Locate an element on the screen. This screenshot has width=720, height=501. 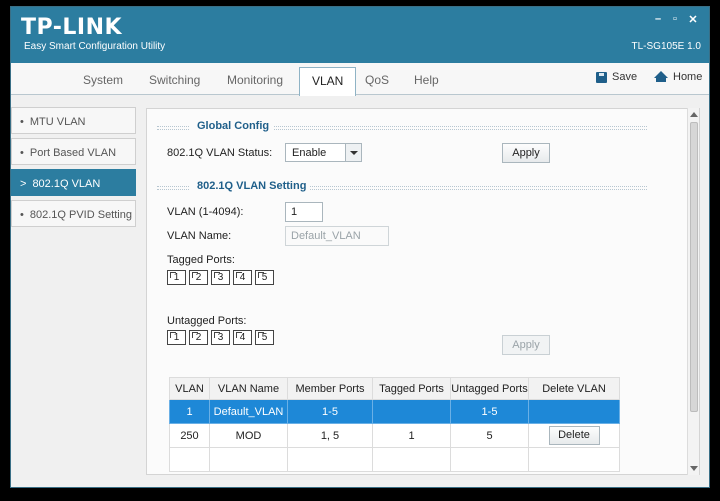
delete-vlan-button: Delete is located at coordinates (574, 435).